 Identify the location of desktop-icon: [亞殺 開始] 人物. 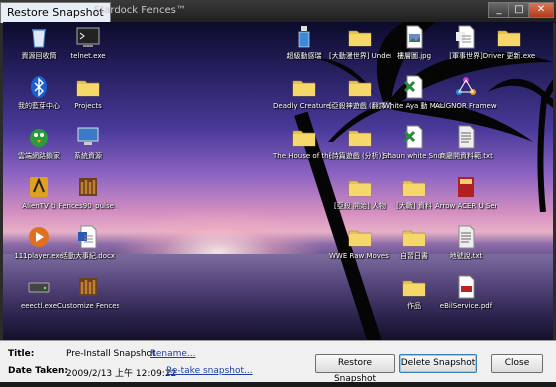
(360, 192).